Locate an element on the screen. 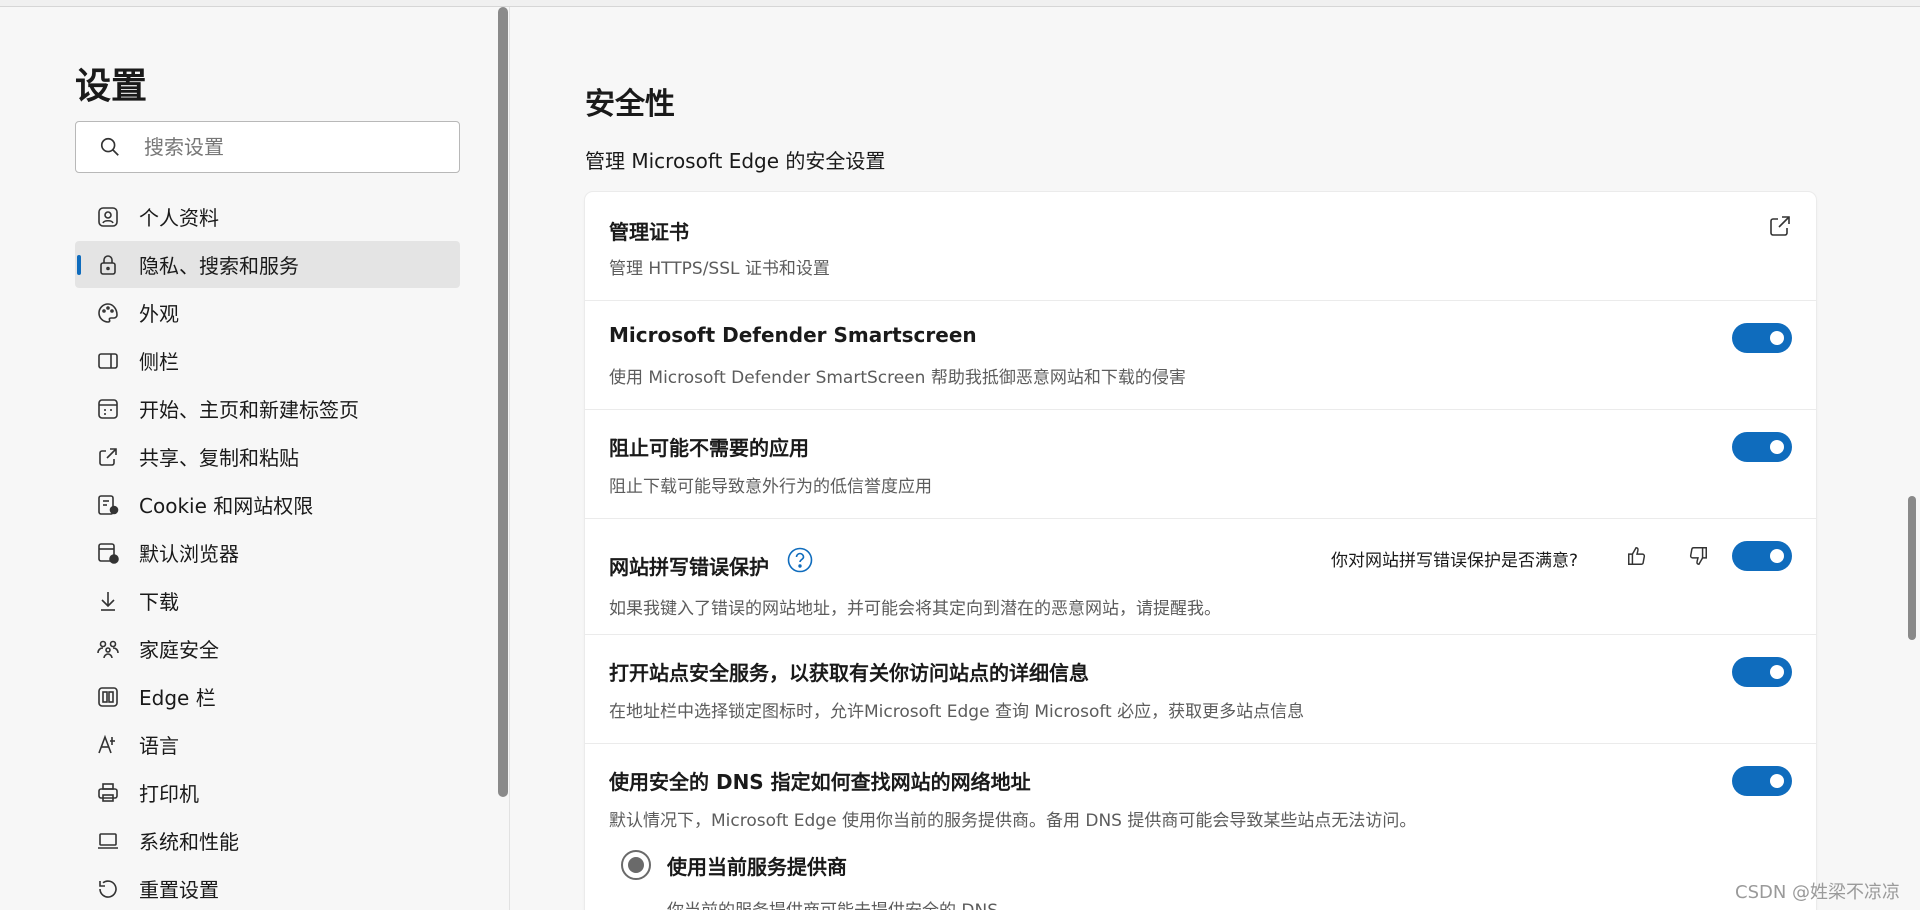  external-link-icon is located at coordinates (1780, 226).